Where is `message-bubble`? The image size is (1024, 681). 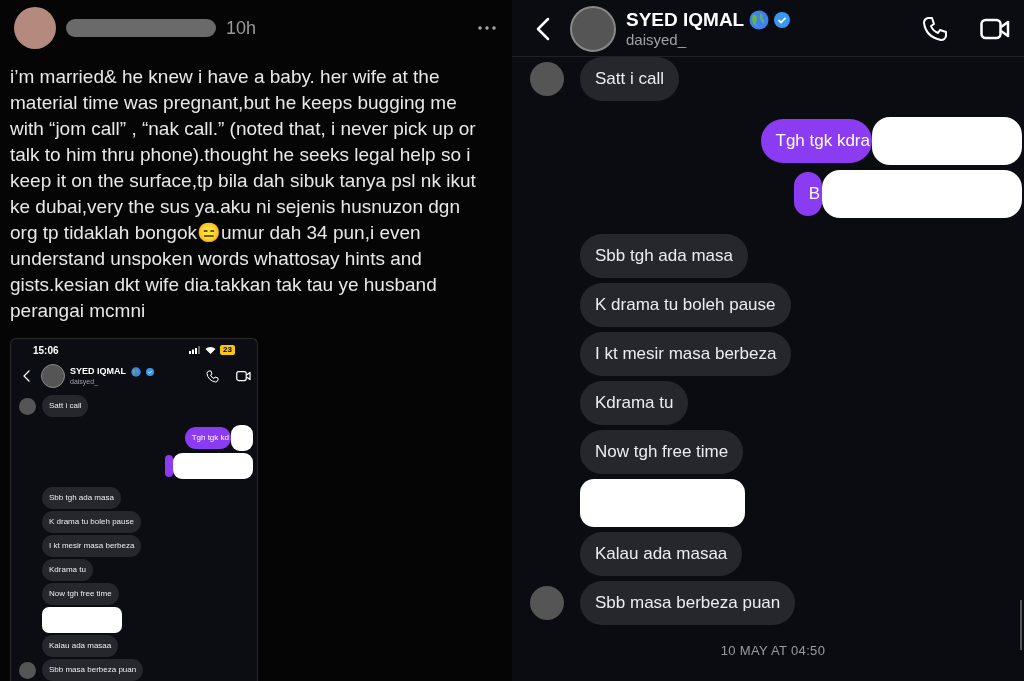
message-bubble is located at coordinates (169, 466).